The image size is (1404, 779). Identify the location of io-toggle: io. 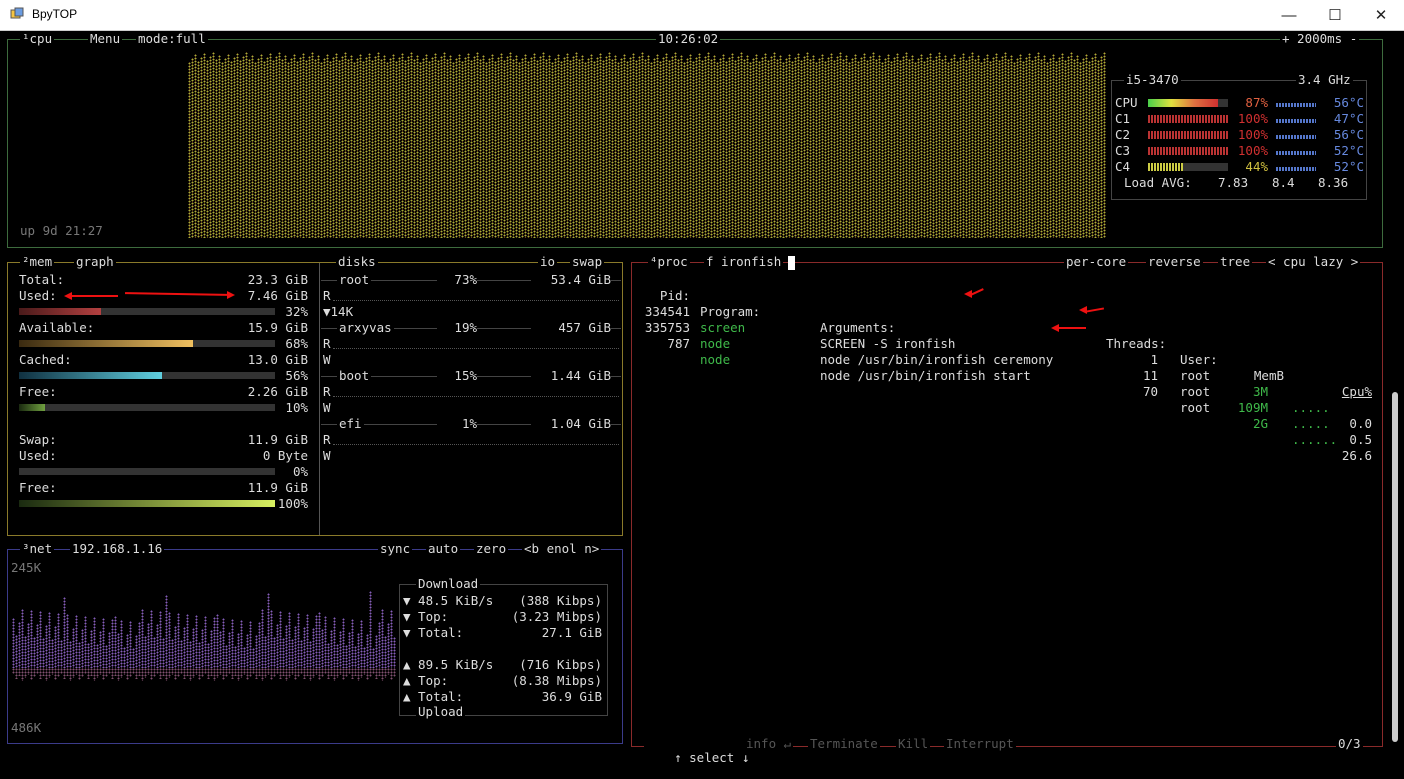
(548, 262).